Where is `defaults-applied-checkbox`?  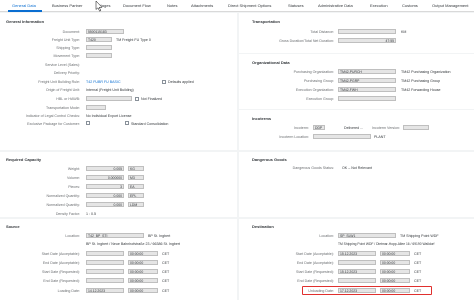 defaults-applied-checkbox is located at coordinates (164, 82).